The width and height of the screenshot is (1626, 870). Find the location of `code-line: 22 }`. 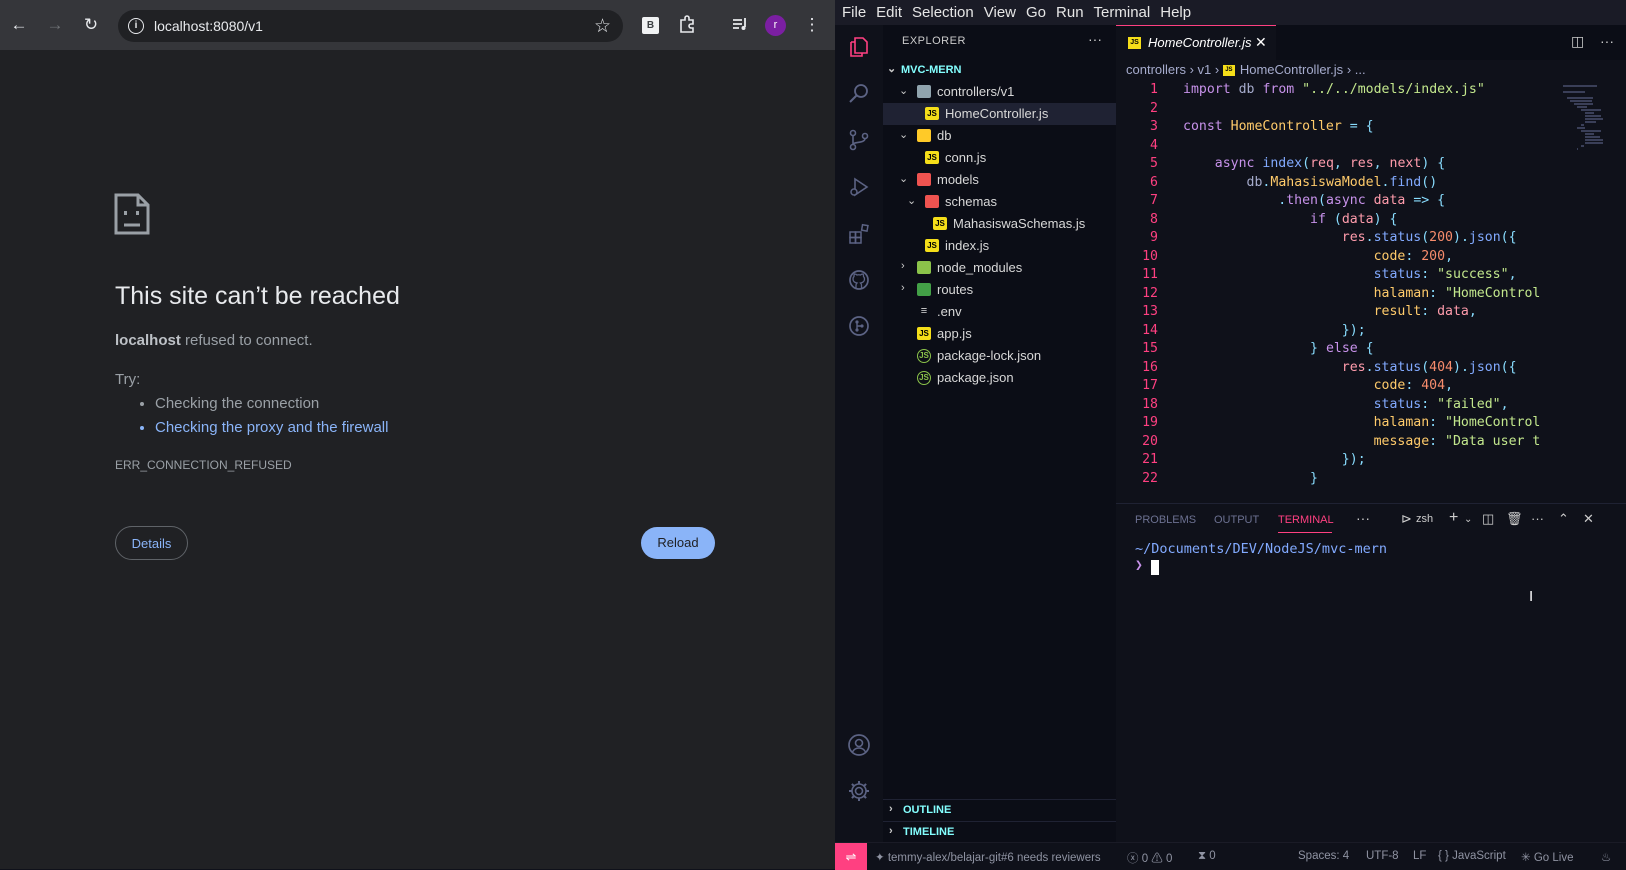

code-line: 22 } is located at coordinates (1339, 480).